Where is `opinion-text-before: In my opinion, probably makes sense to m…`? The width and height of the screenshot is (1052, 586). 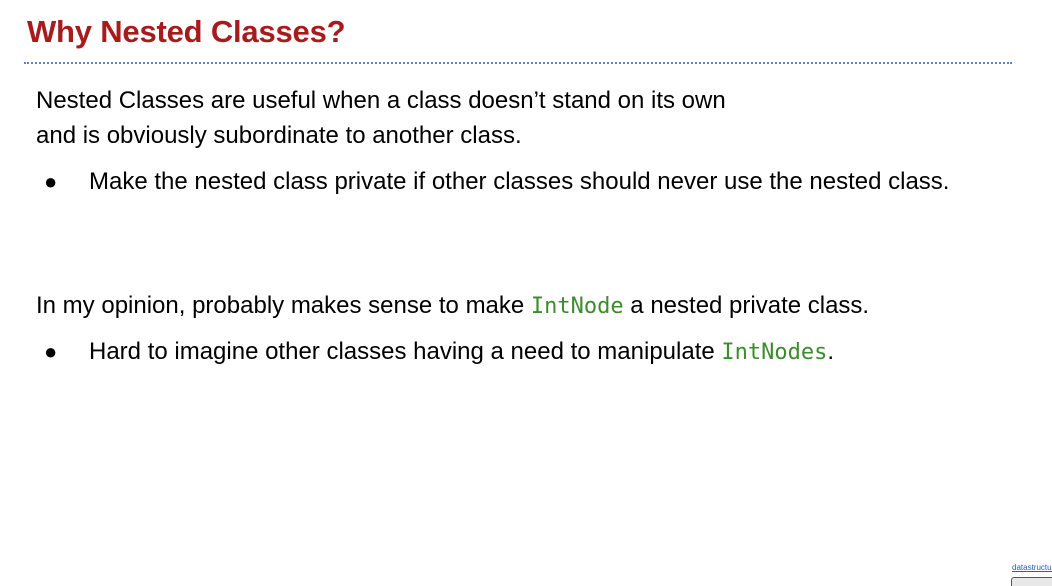
opinion-text-before: In my opinion, probably makes sense to m… is located at coordinates (283, 305).